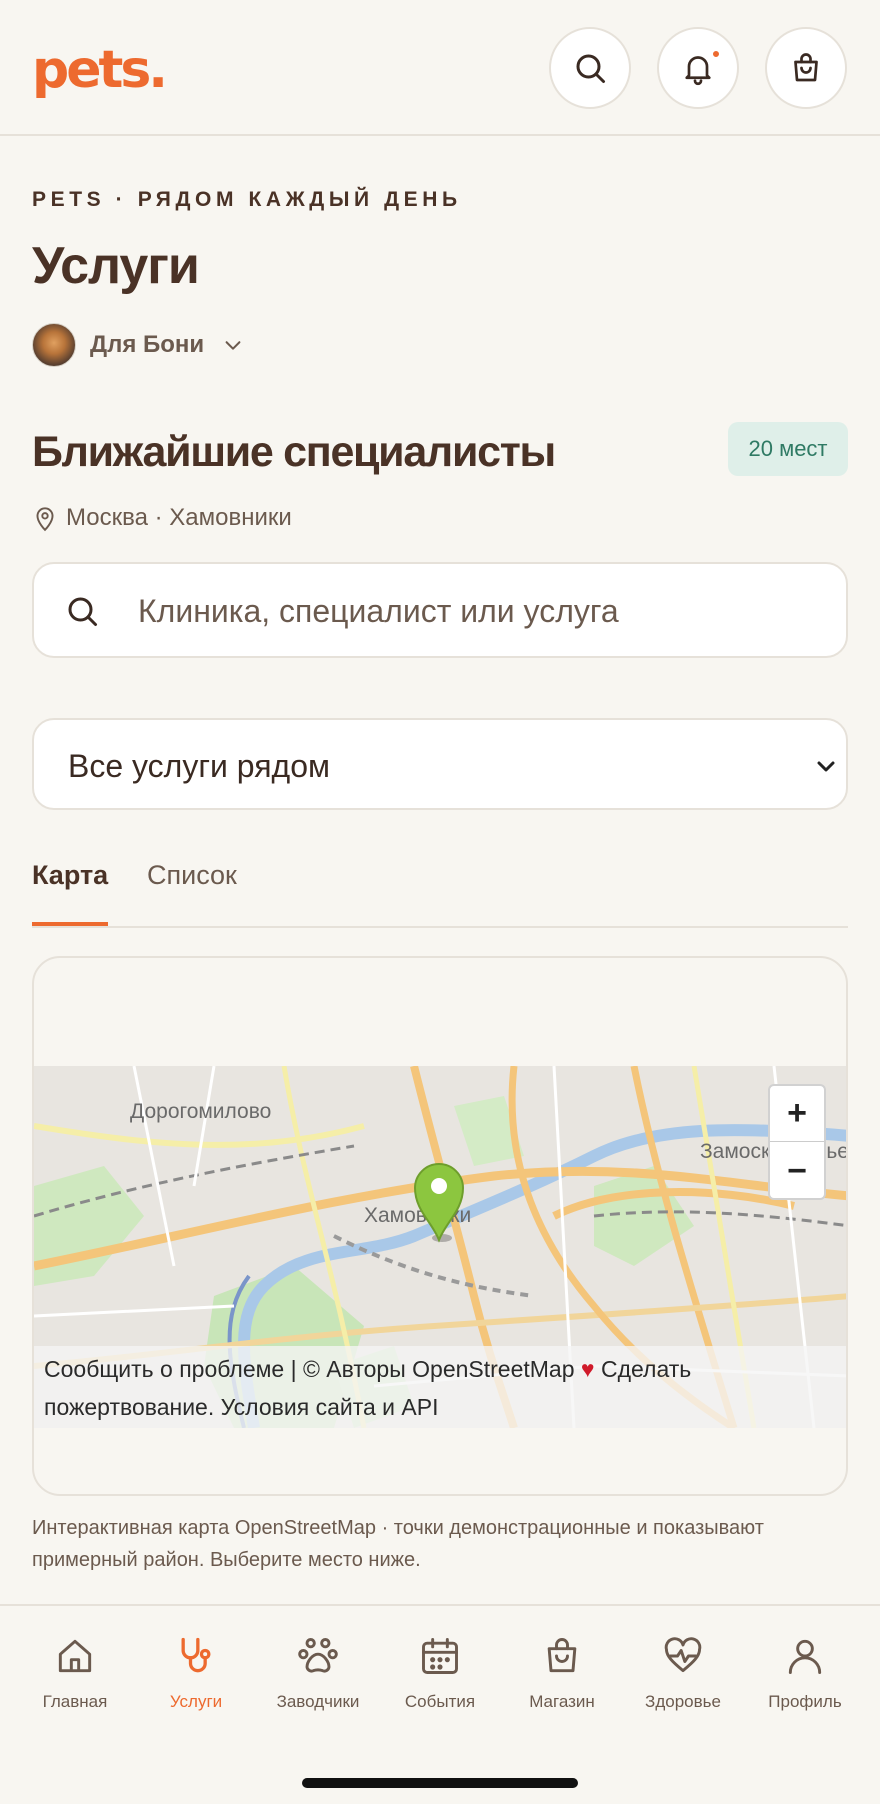  Describe the element at coordinates (797, 1114) in the screenshot. I see `zoom-in-button: +` at that location.